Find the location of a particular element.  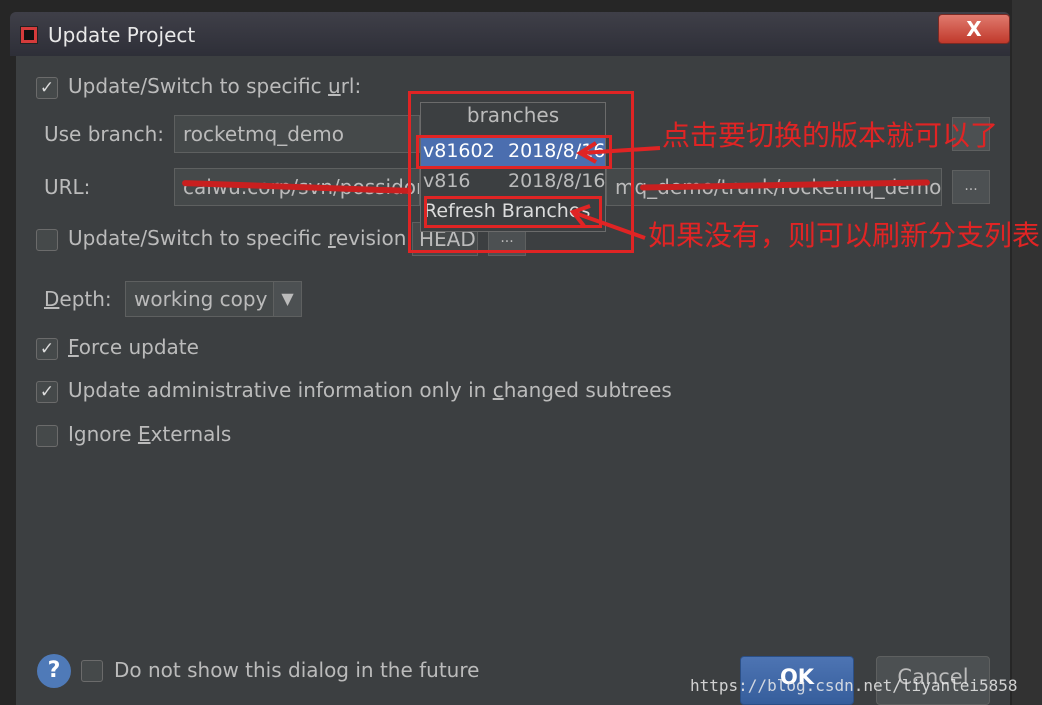

arrow-to-refresh-branches is located at coordinates (607, 222).